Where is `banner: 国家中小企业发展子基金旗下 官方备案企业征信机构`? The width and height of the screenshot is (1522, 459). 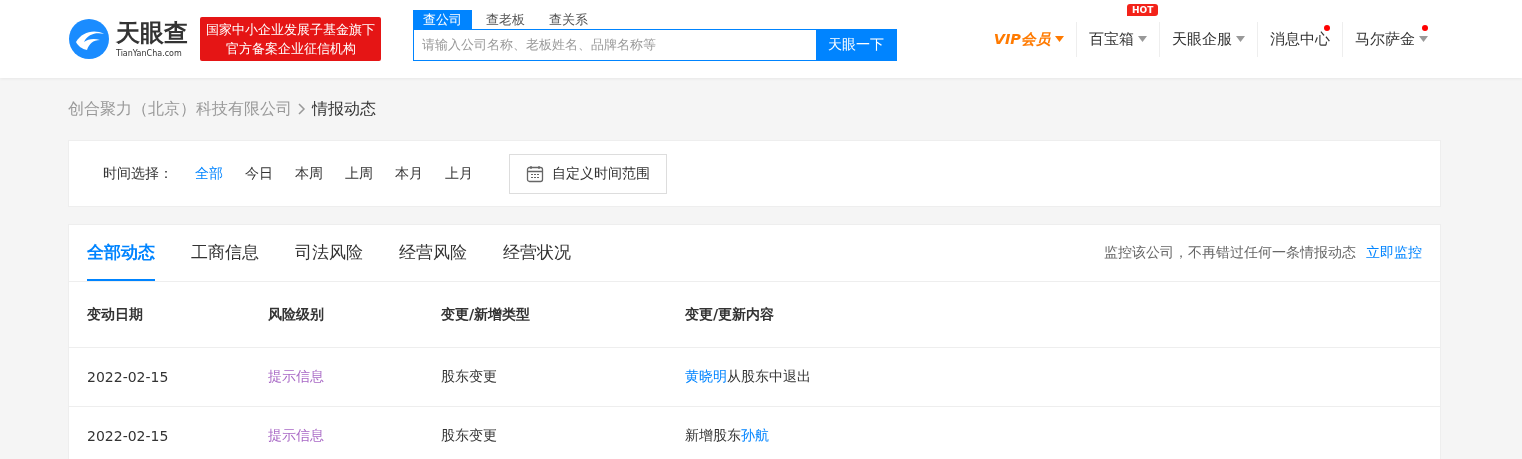 banner: 国家中小企业发展子基金旗下 官方备案企业征信机构 is located at coordinates (290, 39).